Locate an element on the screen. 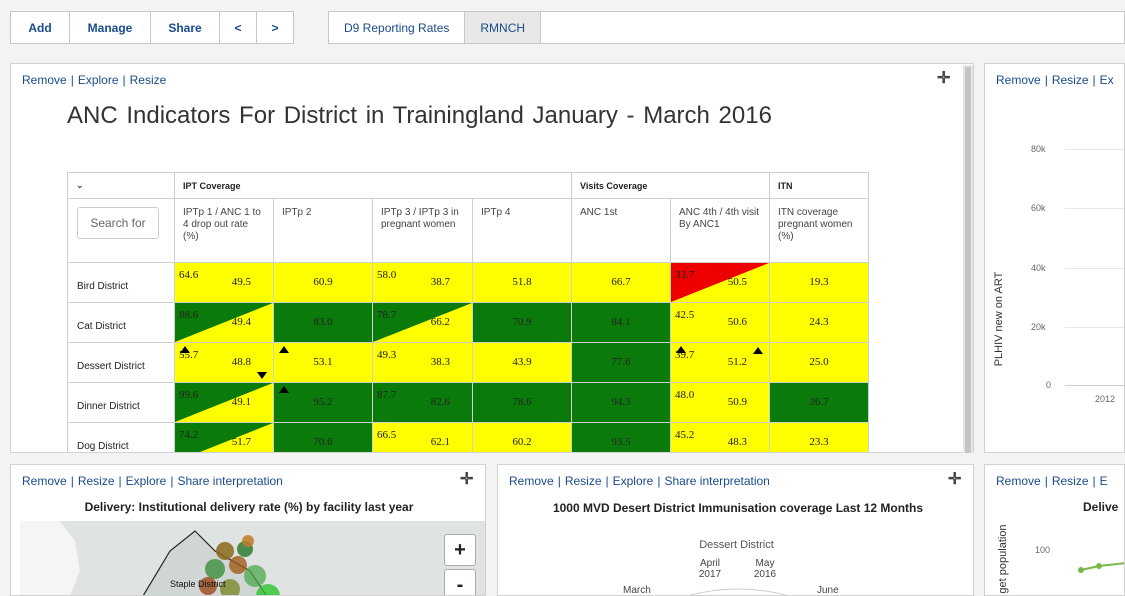  column-header: IPTp 2 is located at coordinates (323, 230).